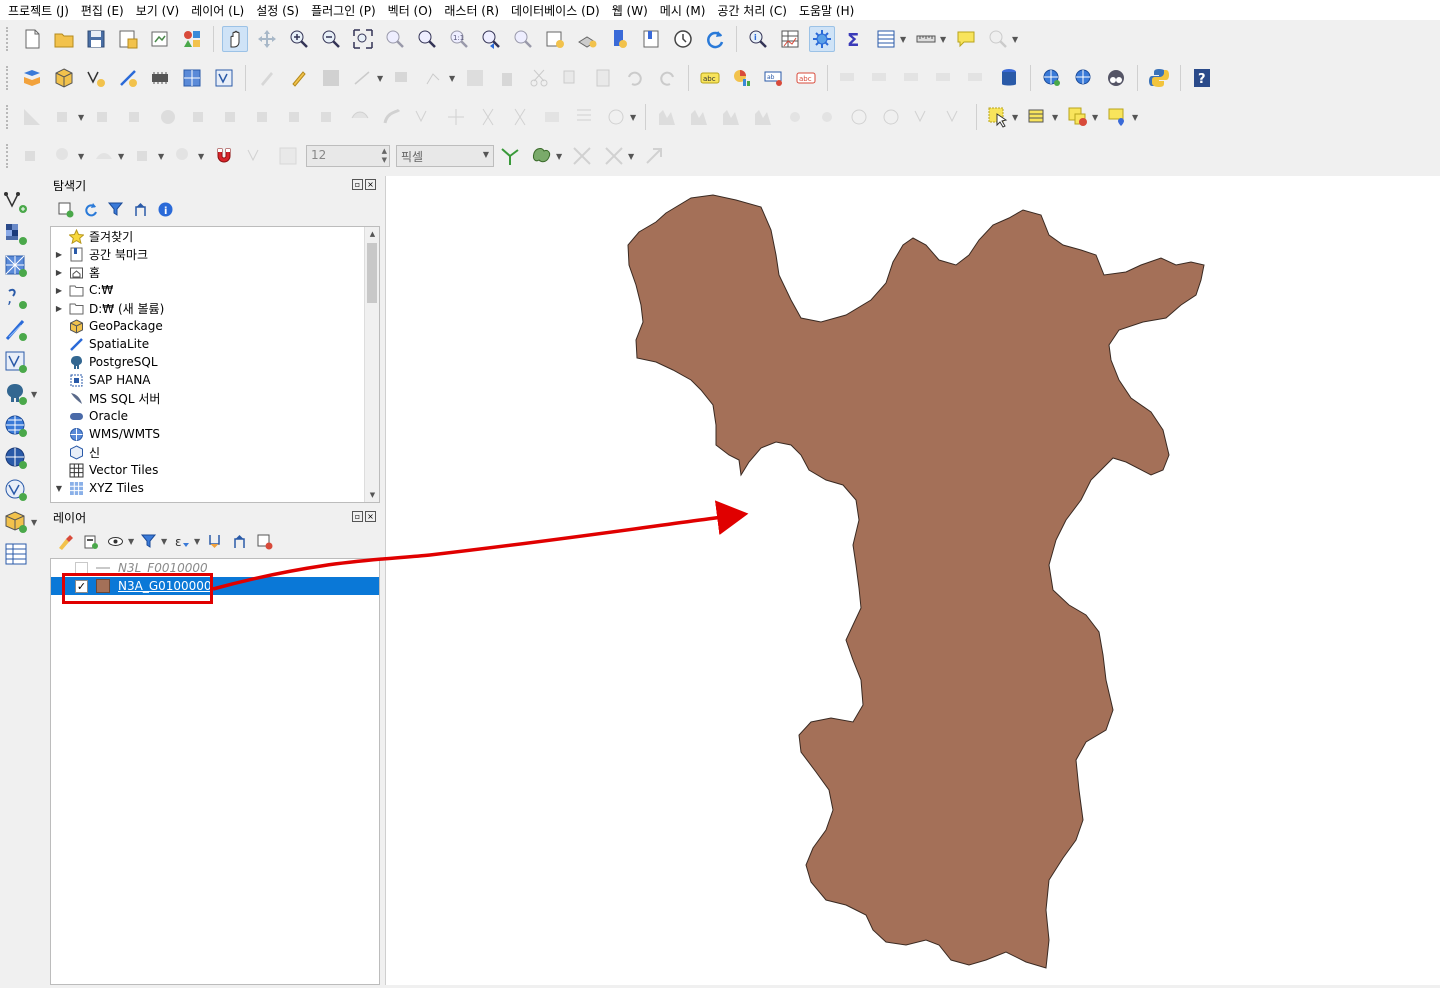 The width and height of the screenshot is (1440, 988). Describe the element at coordinates (23, 202) in the screenshot. I see `add-vector-layer-icon` at that location.